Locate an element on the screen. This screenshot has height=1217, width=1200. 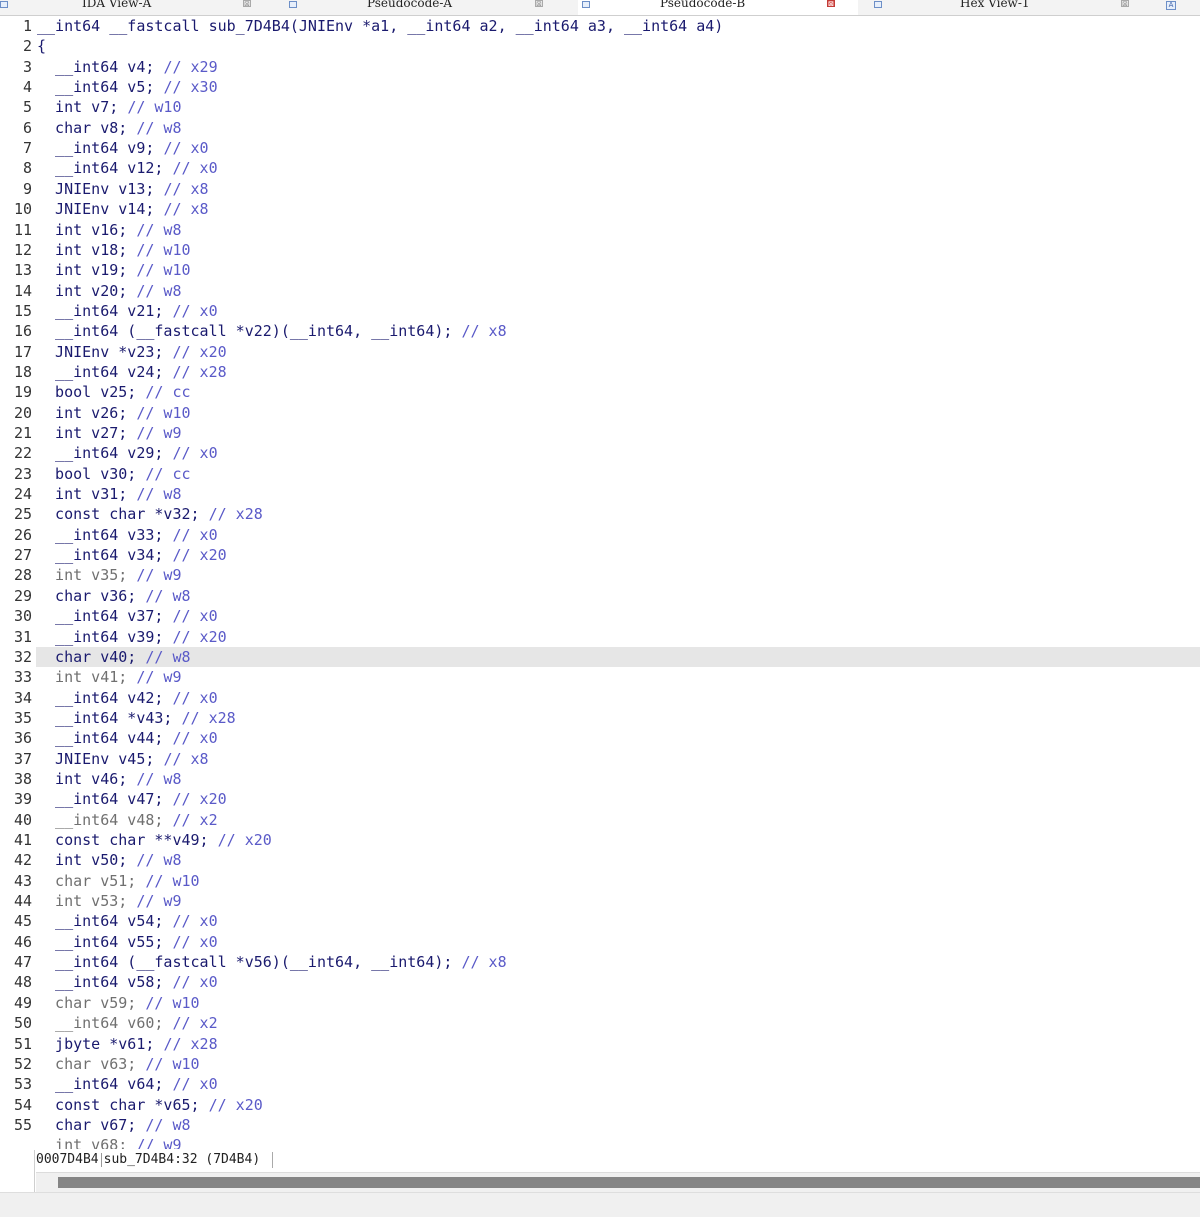
code-text: const char *v32; // x28 is located at coordinates (150, 514).